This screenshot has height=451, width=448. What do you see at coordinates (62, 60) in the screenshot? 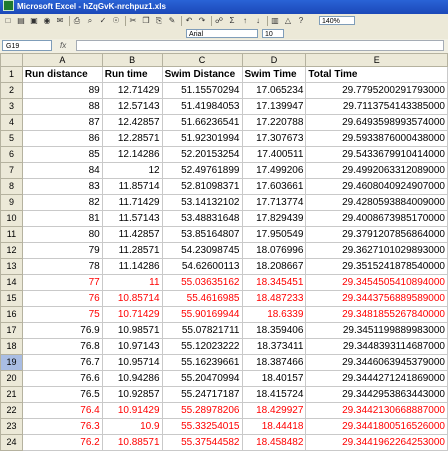
I see `column-header-a: A` at bounding box center [62, 60].